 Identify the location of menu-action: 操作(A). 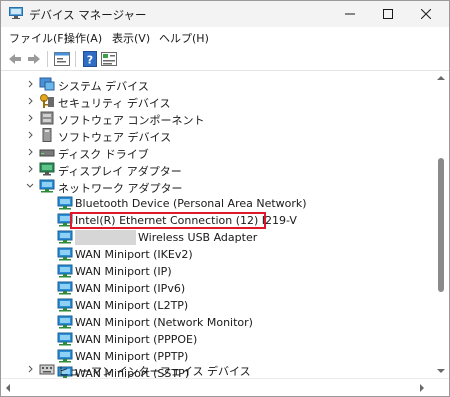
(83, 38).